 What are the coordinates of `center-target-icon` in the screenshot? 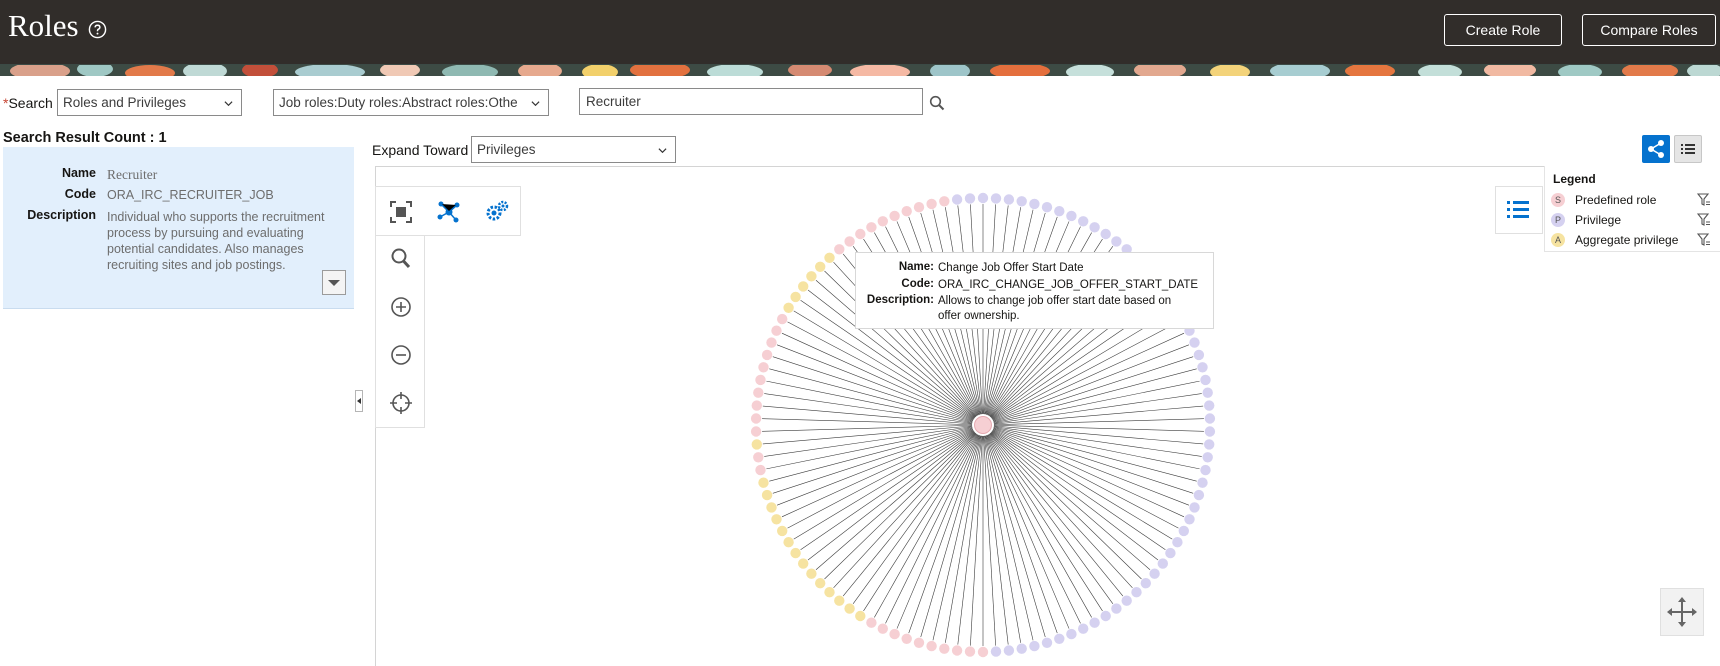 It's located at (401, 403).